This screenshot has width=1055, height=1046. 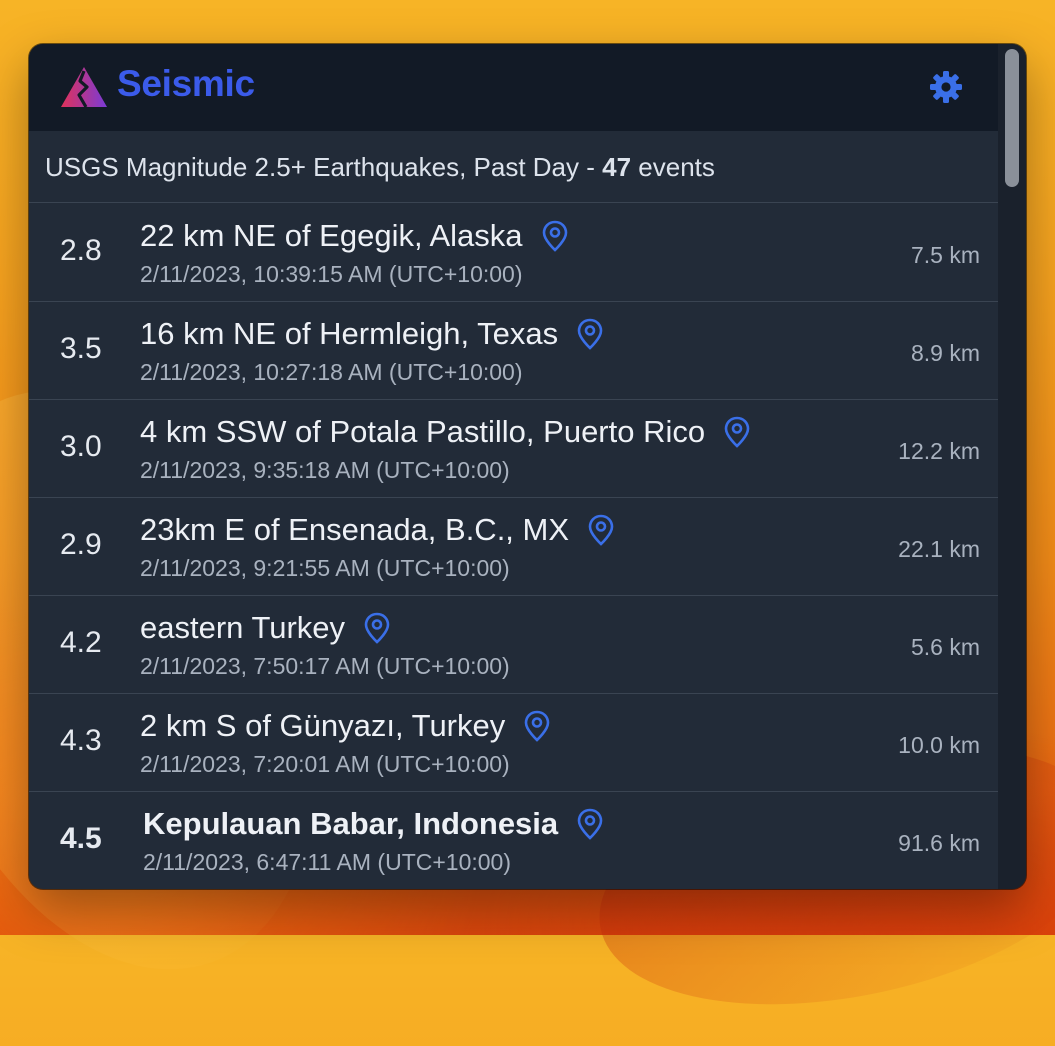 What do you see at coordinates (355, 529) in the screenshot?
I see `location-name: 23km E of Ensenada, B.C., MX` at bounding box center [355, 529].